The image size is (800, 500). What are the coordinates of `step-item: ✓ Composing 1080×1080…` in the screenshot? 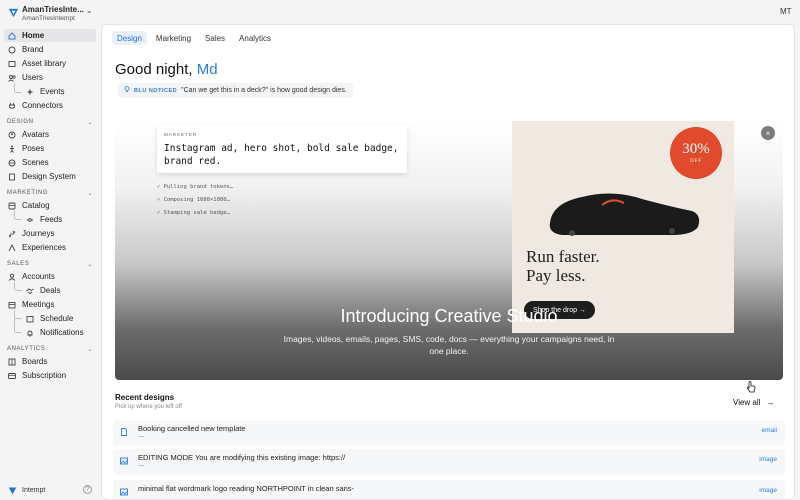 It's located at (193, 200).